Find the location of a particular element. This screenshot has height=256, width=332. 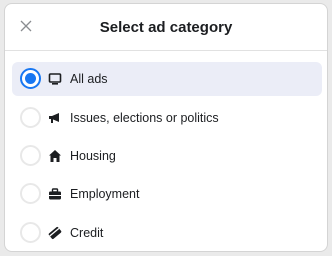

close-icon is located at coordinates (26, 26).